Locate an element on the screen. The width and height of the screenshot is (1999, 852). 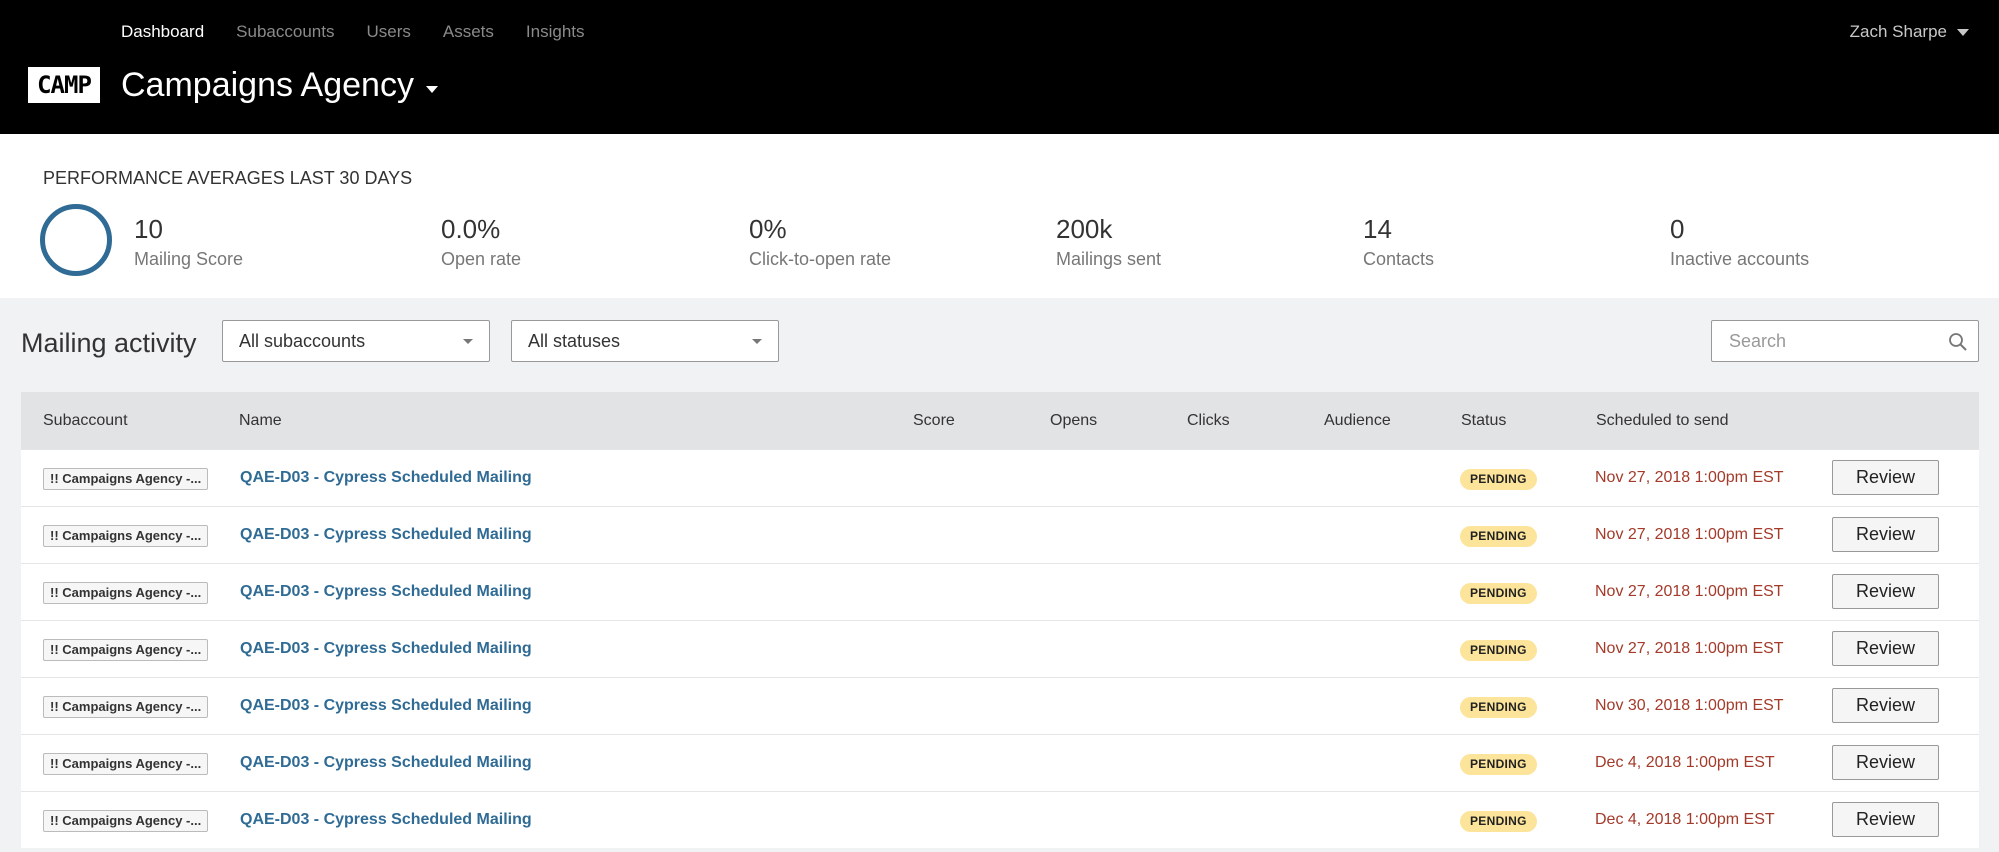
metric-inactive-accounts: 0 Inactive accounts is located at coordinates (1739, 242).